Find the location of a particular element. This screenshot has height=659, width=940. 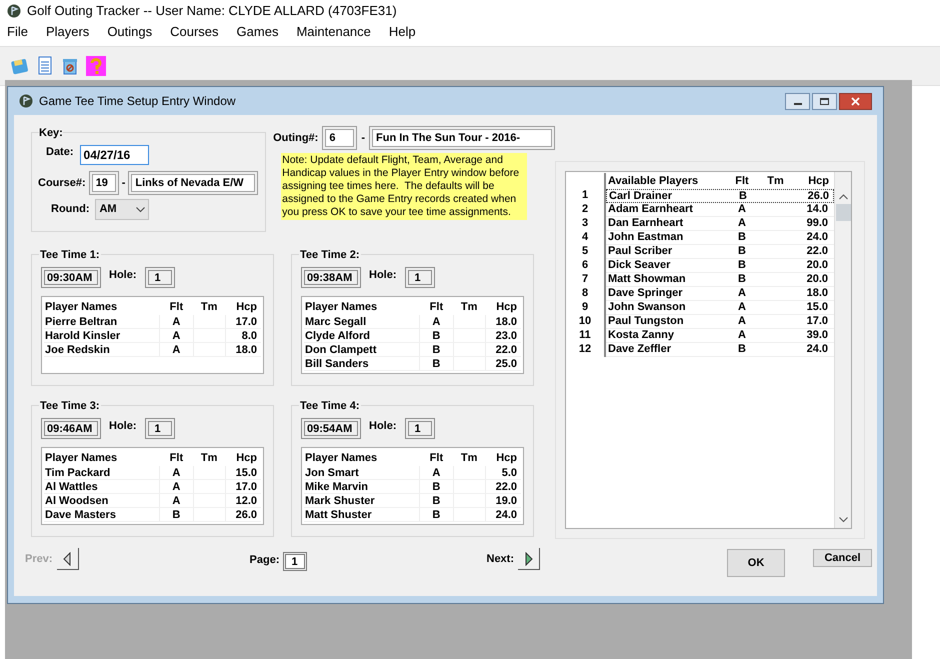

menu-item: Players is located at coordinates (68, 32).